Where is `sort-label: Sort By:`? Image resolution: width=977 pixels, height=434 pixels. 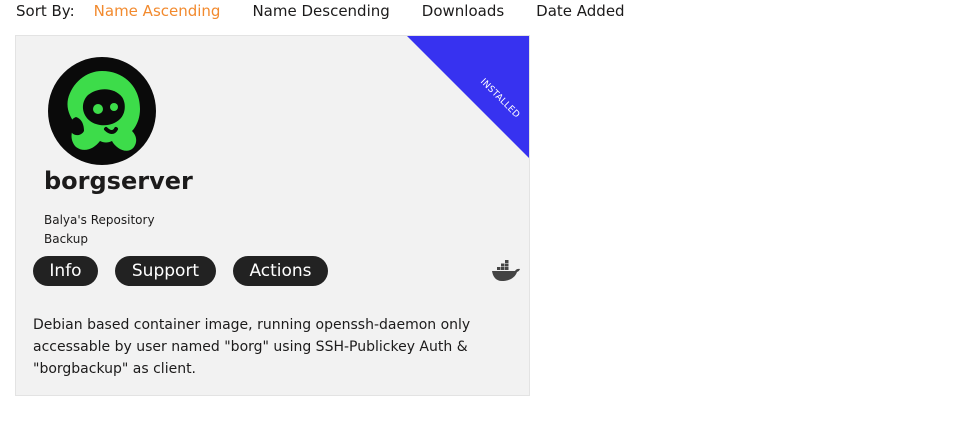
sort-label: Sort By: is located at coordinates (45, 11).